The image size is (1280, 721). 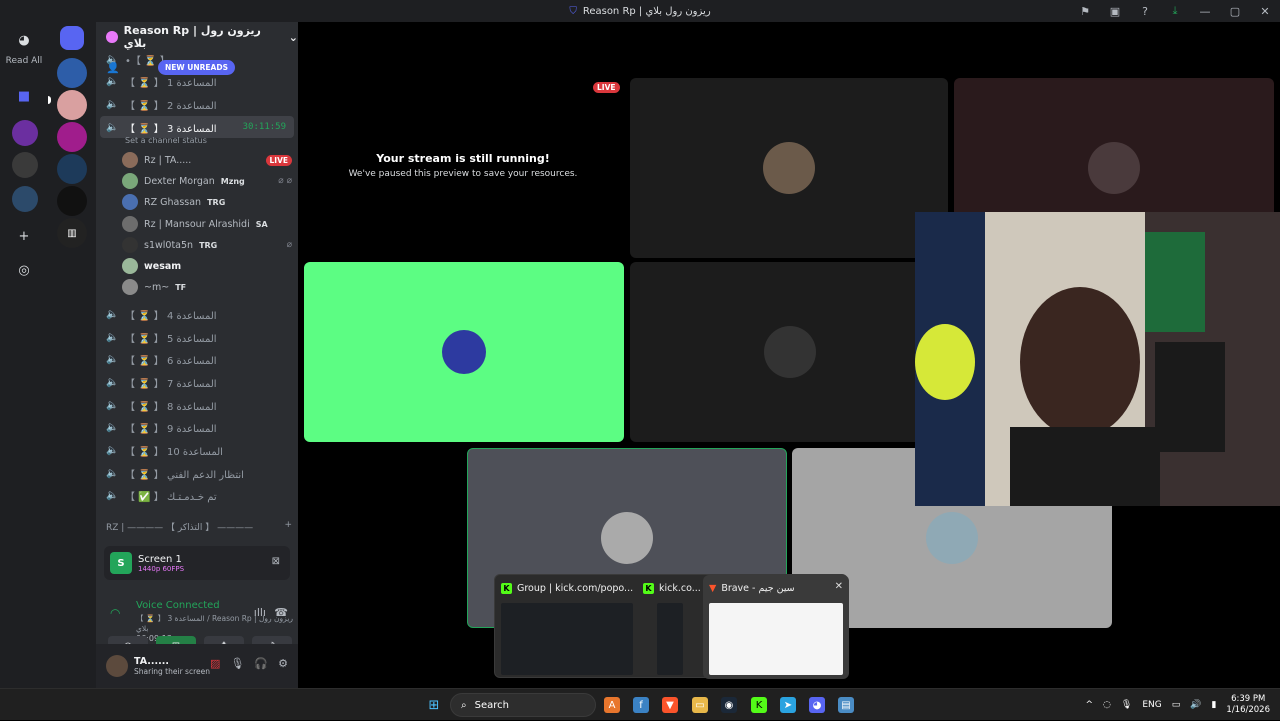 What do you see at coordinates (49, 100) in the screenshot?
I see `unread-pill` at bounding box center [49, 100].